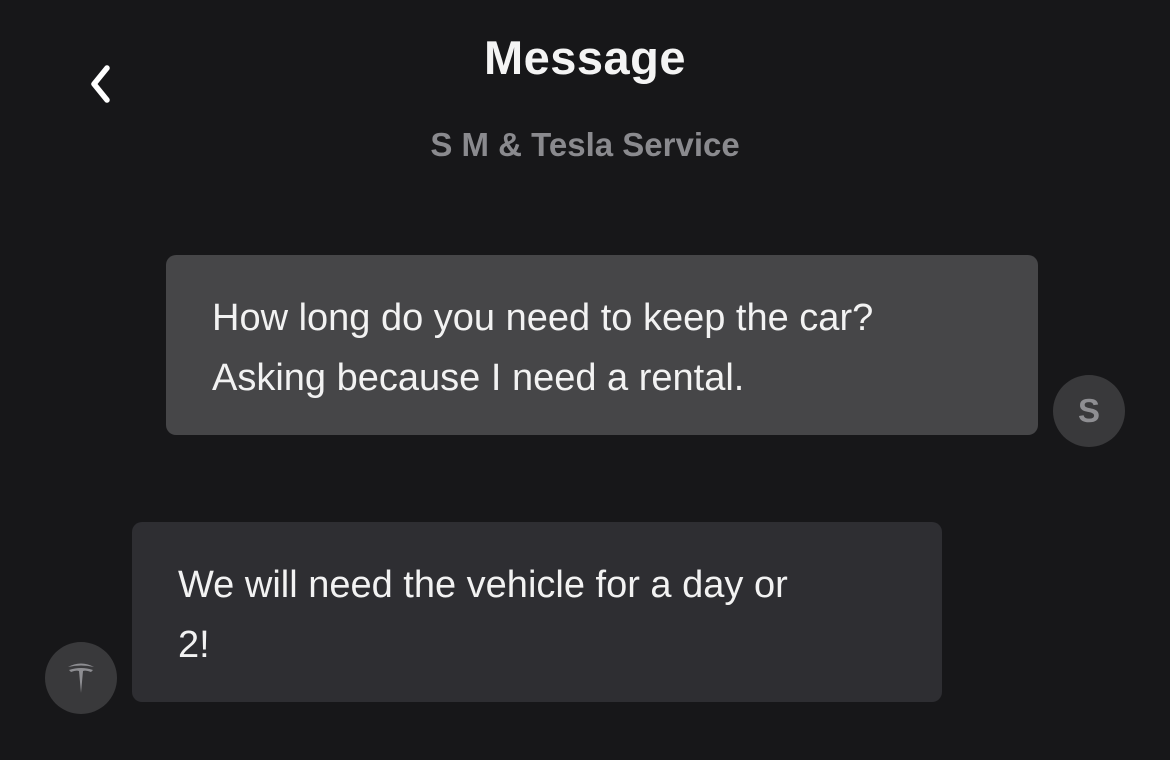 The width and height of the screenshot is (1170, 760). What do you see at coordinates (478, 378) in the screenshot?
I see `message-text-line: Asking because I need a rental.` at bounding box center [478, 378].